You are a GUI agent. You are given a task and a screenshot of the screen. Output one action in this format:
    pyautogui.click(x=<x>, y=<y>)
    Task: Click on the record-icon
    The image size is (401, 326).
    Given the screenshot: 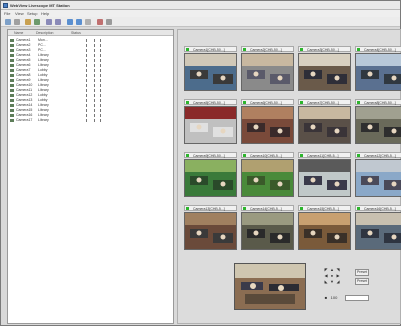 What is the action you would take?
    pyautogui.click(x=28, y=22)
    